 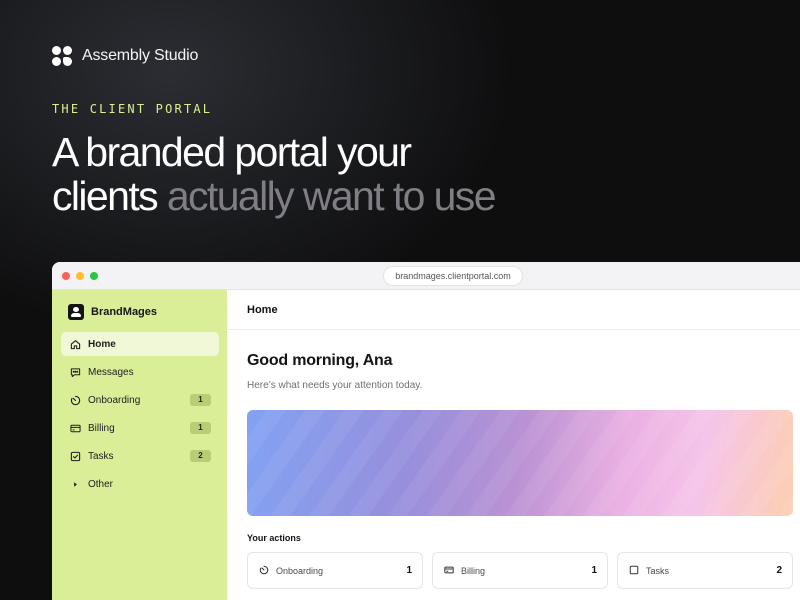 What do you see at coordinates (274, 538) in the screenshot?
I see `actions-section-title: Your actions` at bounding box center [274, 538].